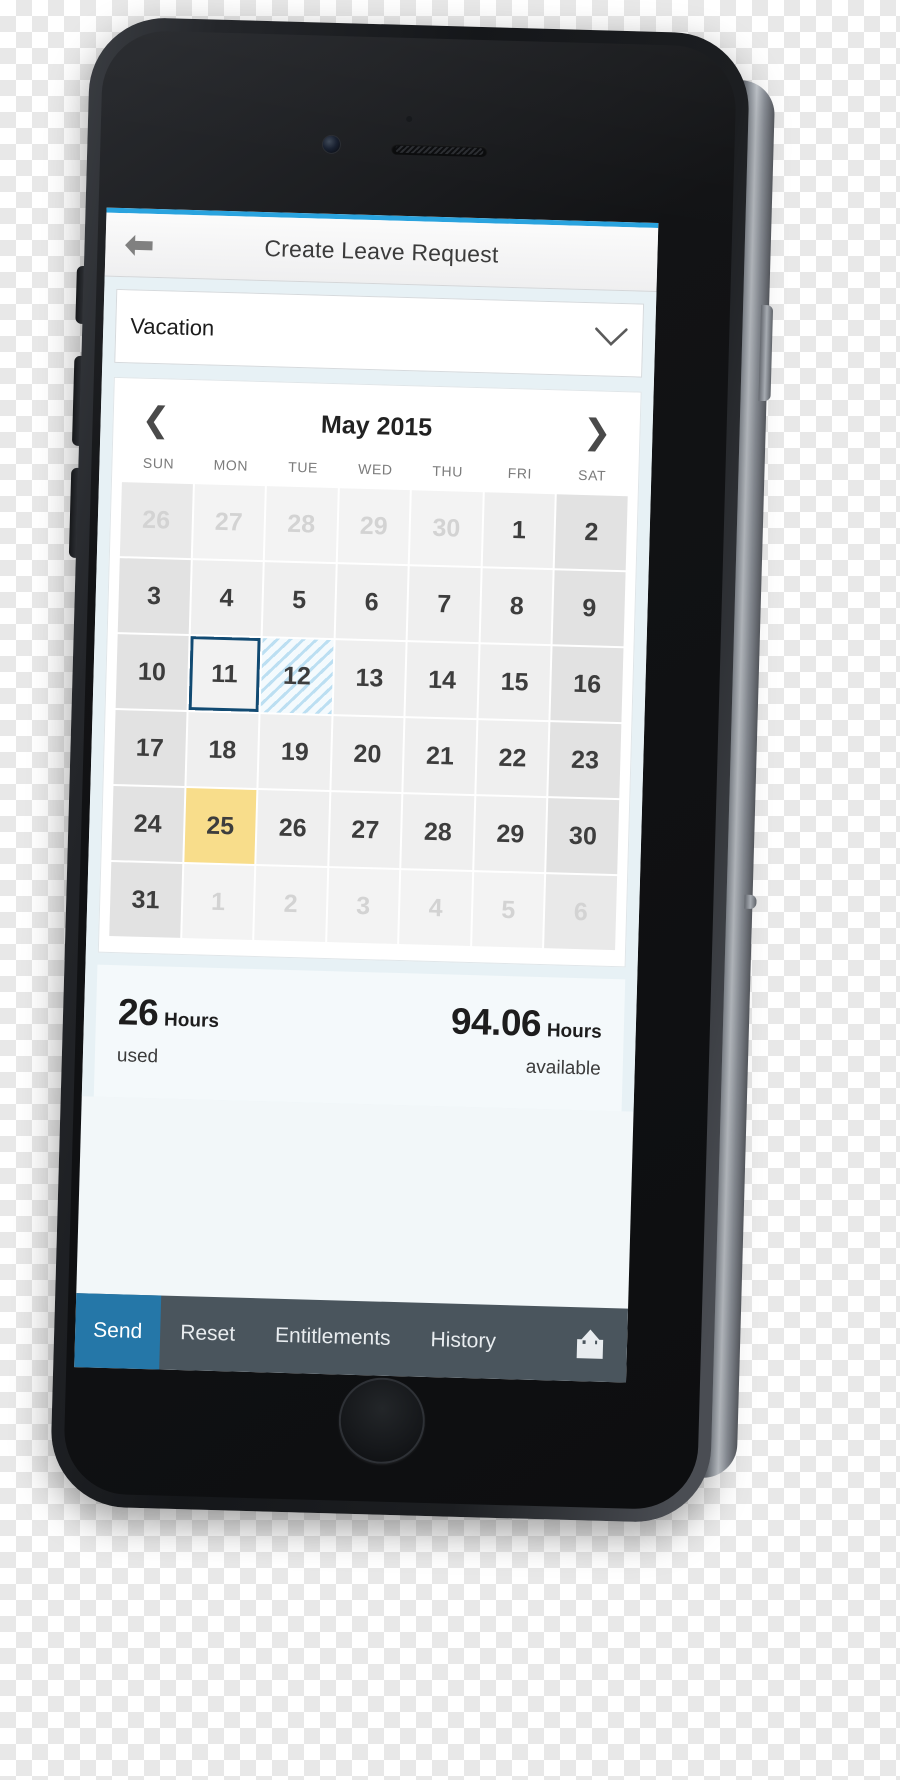 This screenshot has height=1780, width=900. What do you see at coordinates (224, 674) in the screenshot?
I see `calendar-day-cell: 11` at bounding box center [224, 674].